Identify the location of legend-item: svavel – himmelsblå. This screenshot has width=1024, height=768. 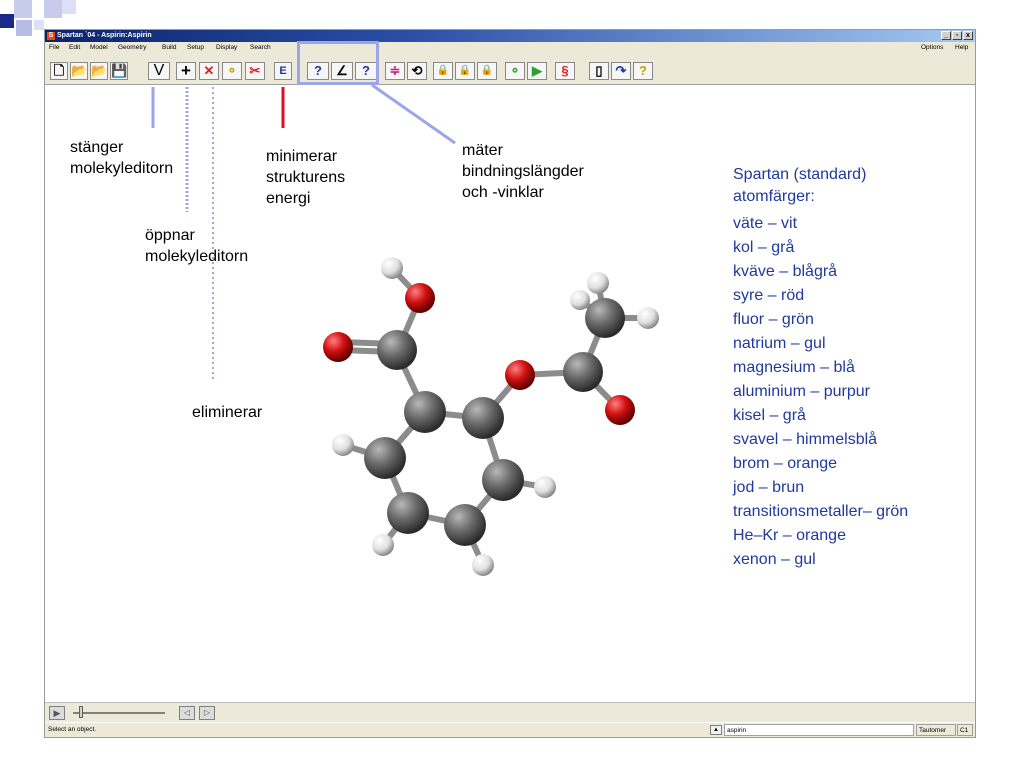
(805, 439).